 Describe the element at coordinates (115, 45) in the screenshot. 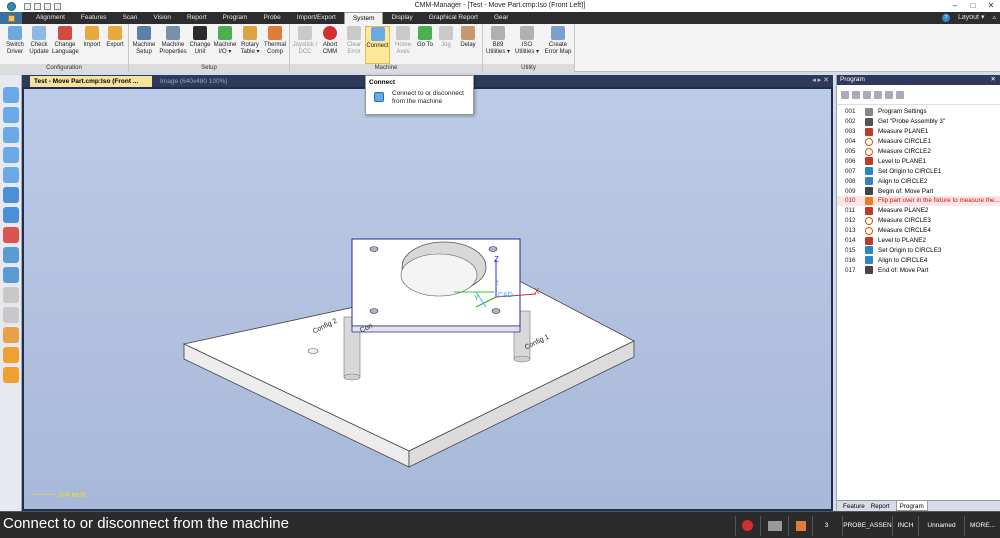

I see `export-button: Export` at that location.